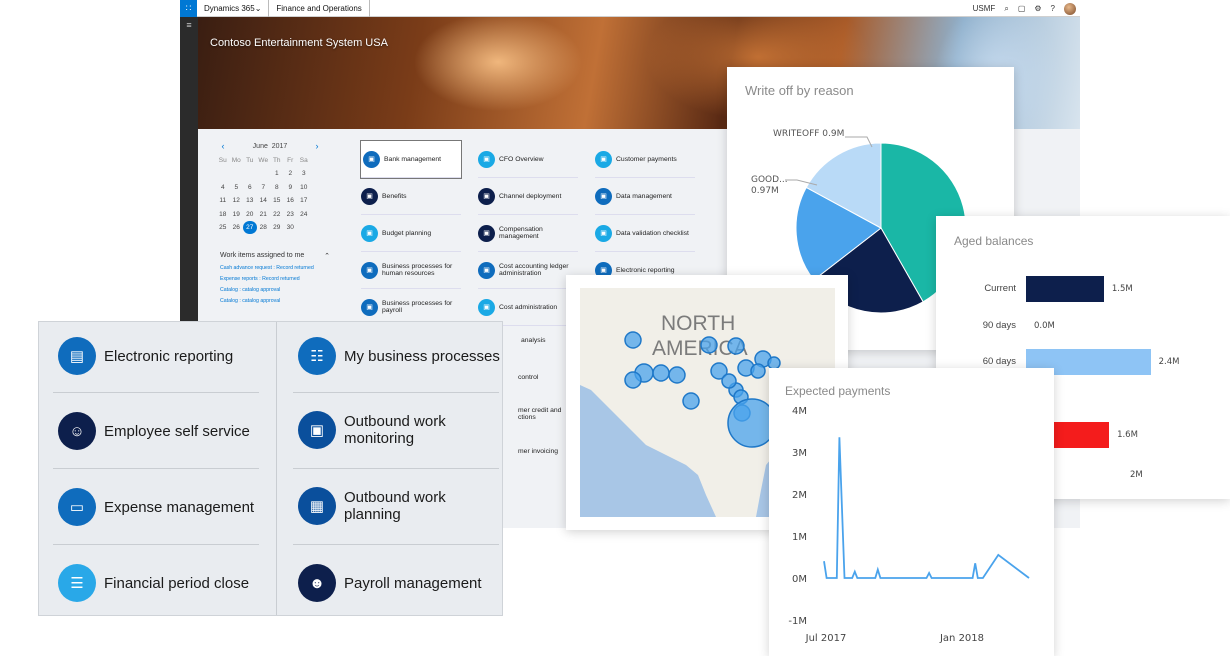  Describe the element at coordinates (984, 8) in the screenshot. I see `company-picker: USMF` at that location.